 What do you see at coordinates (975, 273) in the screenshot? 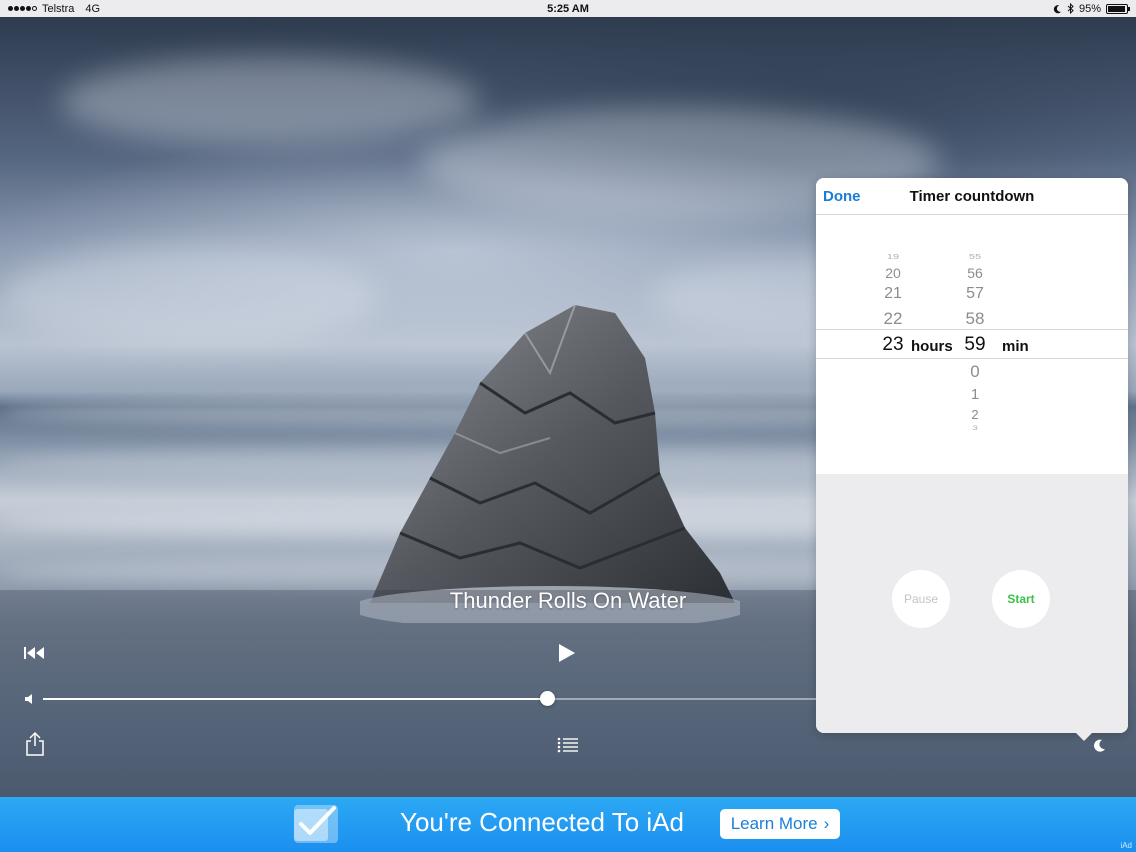
I see `picker-value: 56` at bounding box center [975, 273].